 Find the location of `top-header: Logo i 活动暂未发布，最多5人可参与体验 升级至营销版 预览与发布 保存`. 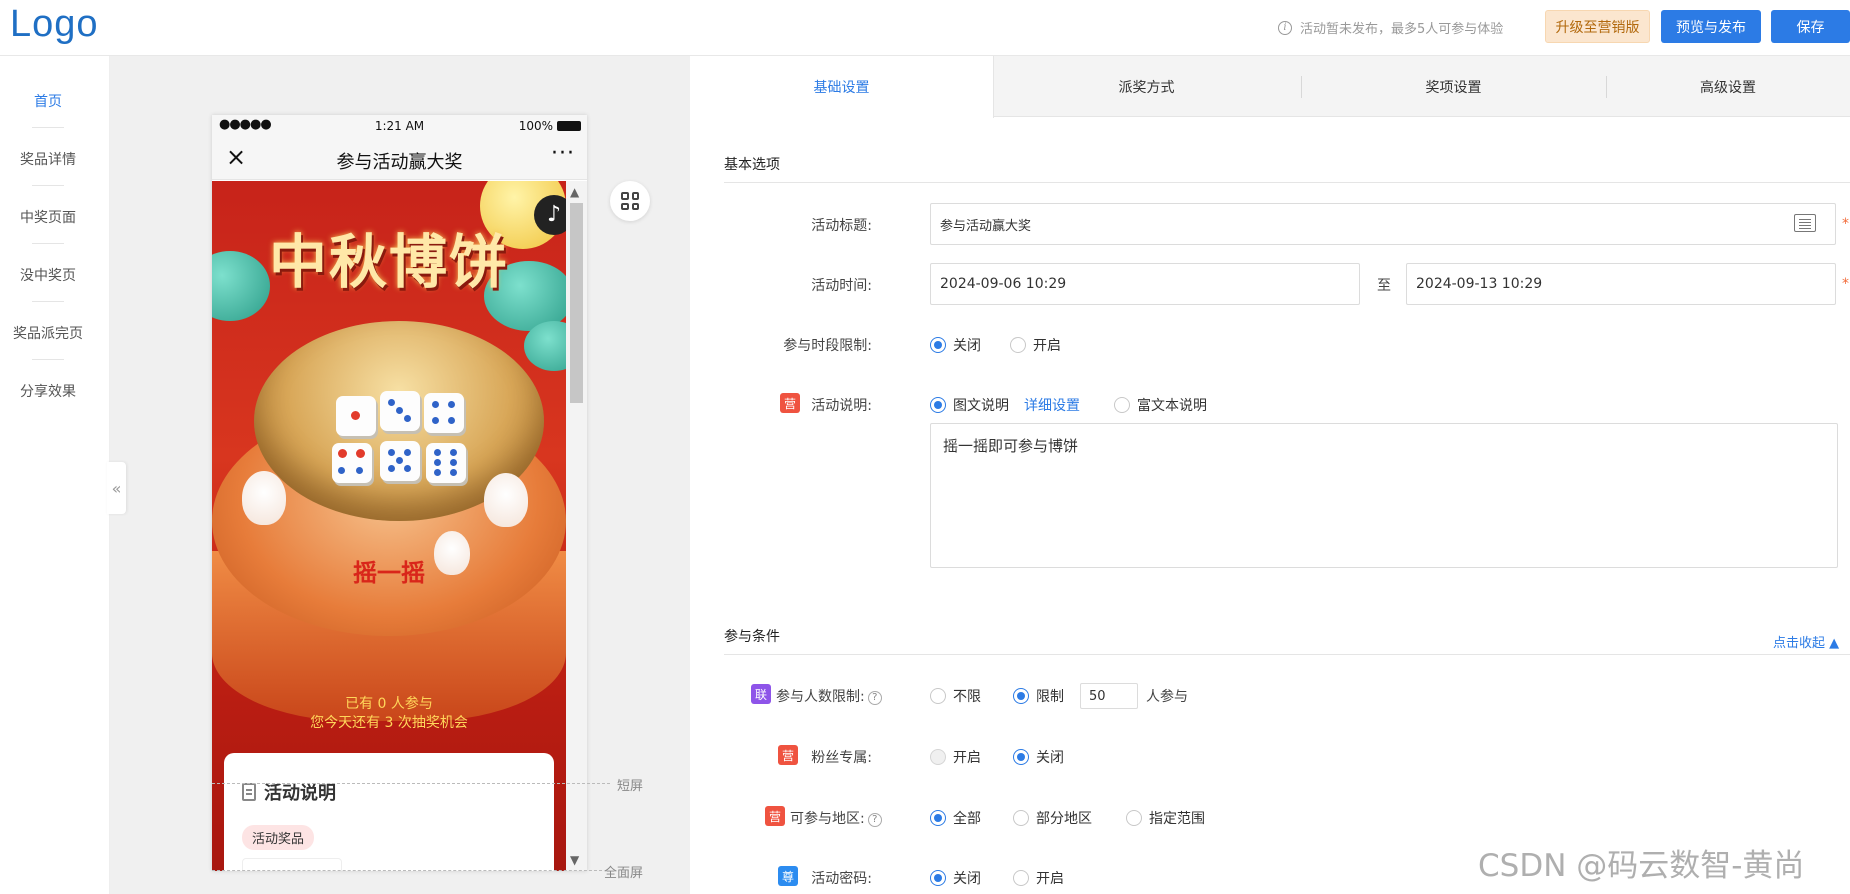

top-header: Logo i 活动暂未发布，最多5人可参与体验 升级至营销版 预览与发布 保存 is located at coordinates (925, 28).